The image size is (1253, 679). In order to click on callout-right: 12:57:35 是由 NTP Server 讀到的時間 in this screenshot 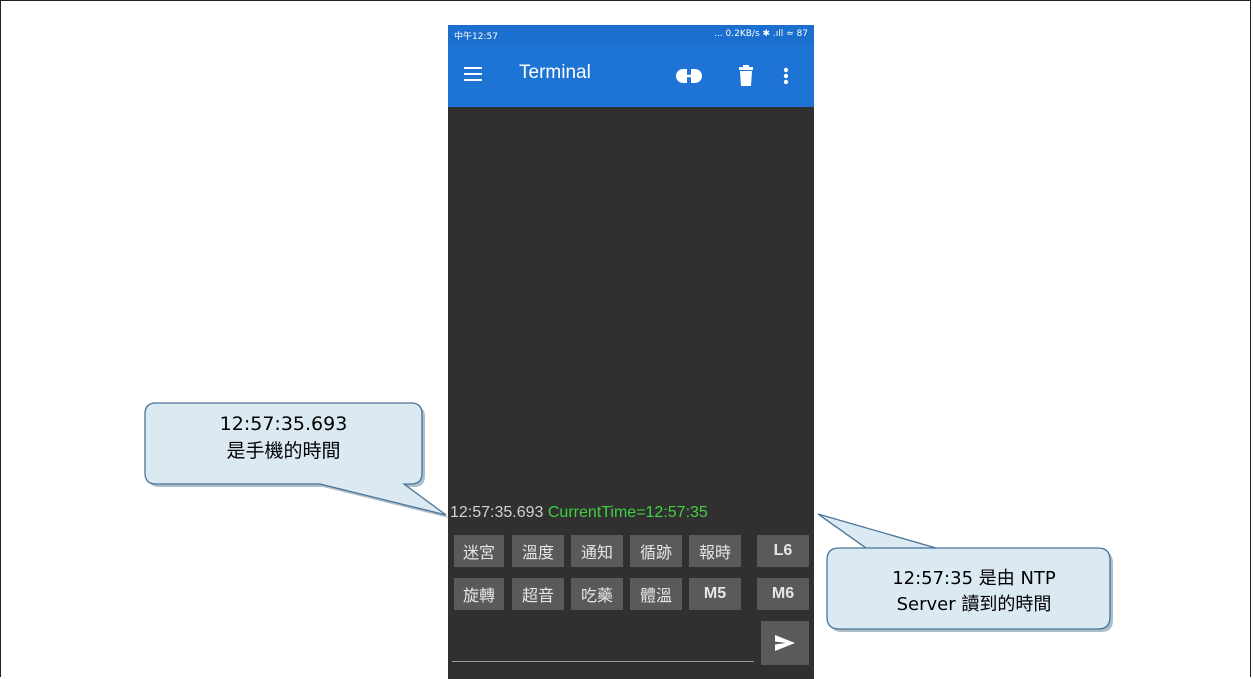, I will do `click(974, 592)`.